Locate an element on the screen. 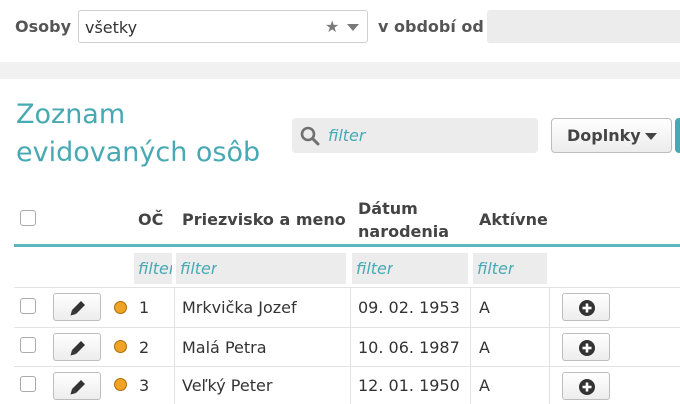 Image resolution: width=680 pixels, height=404 pixels. period-from-label: v období od is located at coordinates (431, 26).